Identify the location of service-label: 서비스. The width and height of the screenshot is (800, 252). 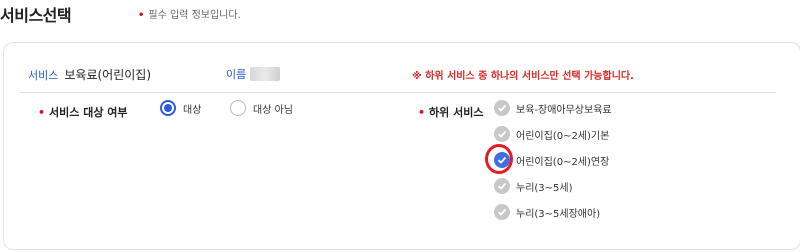
(43, 75).